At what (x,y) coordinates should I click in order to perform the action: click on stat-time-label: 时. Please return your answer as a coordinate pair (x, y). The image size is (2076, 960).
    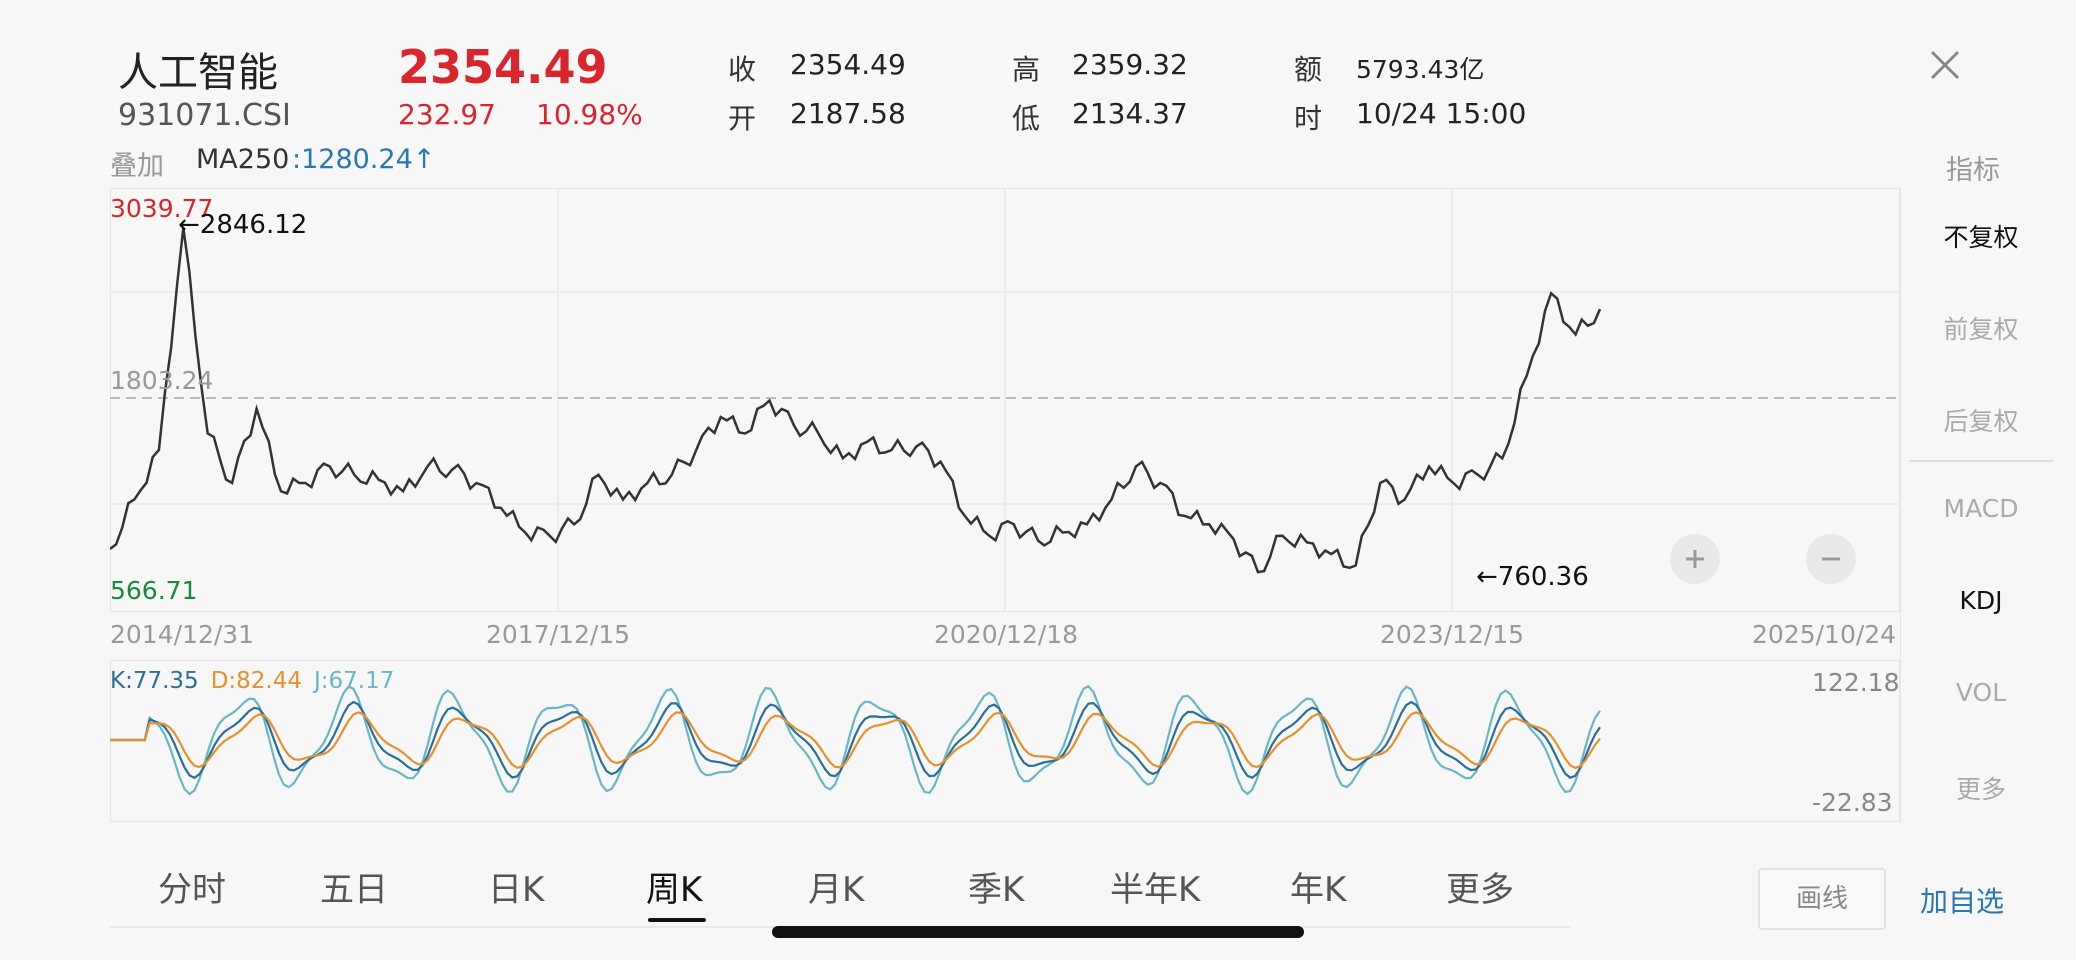
    Looking at the image, I should click on (1308, 118).